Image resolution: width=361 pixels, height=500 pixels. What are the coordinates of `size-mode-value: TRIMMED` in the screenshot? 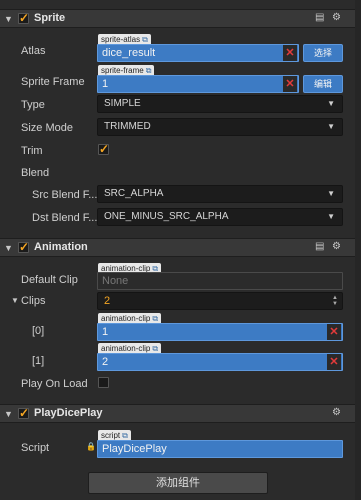 It's located at (127, 126).